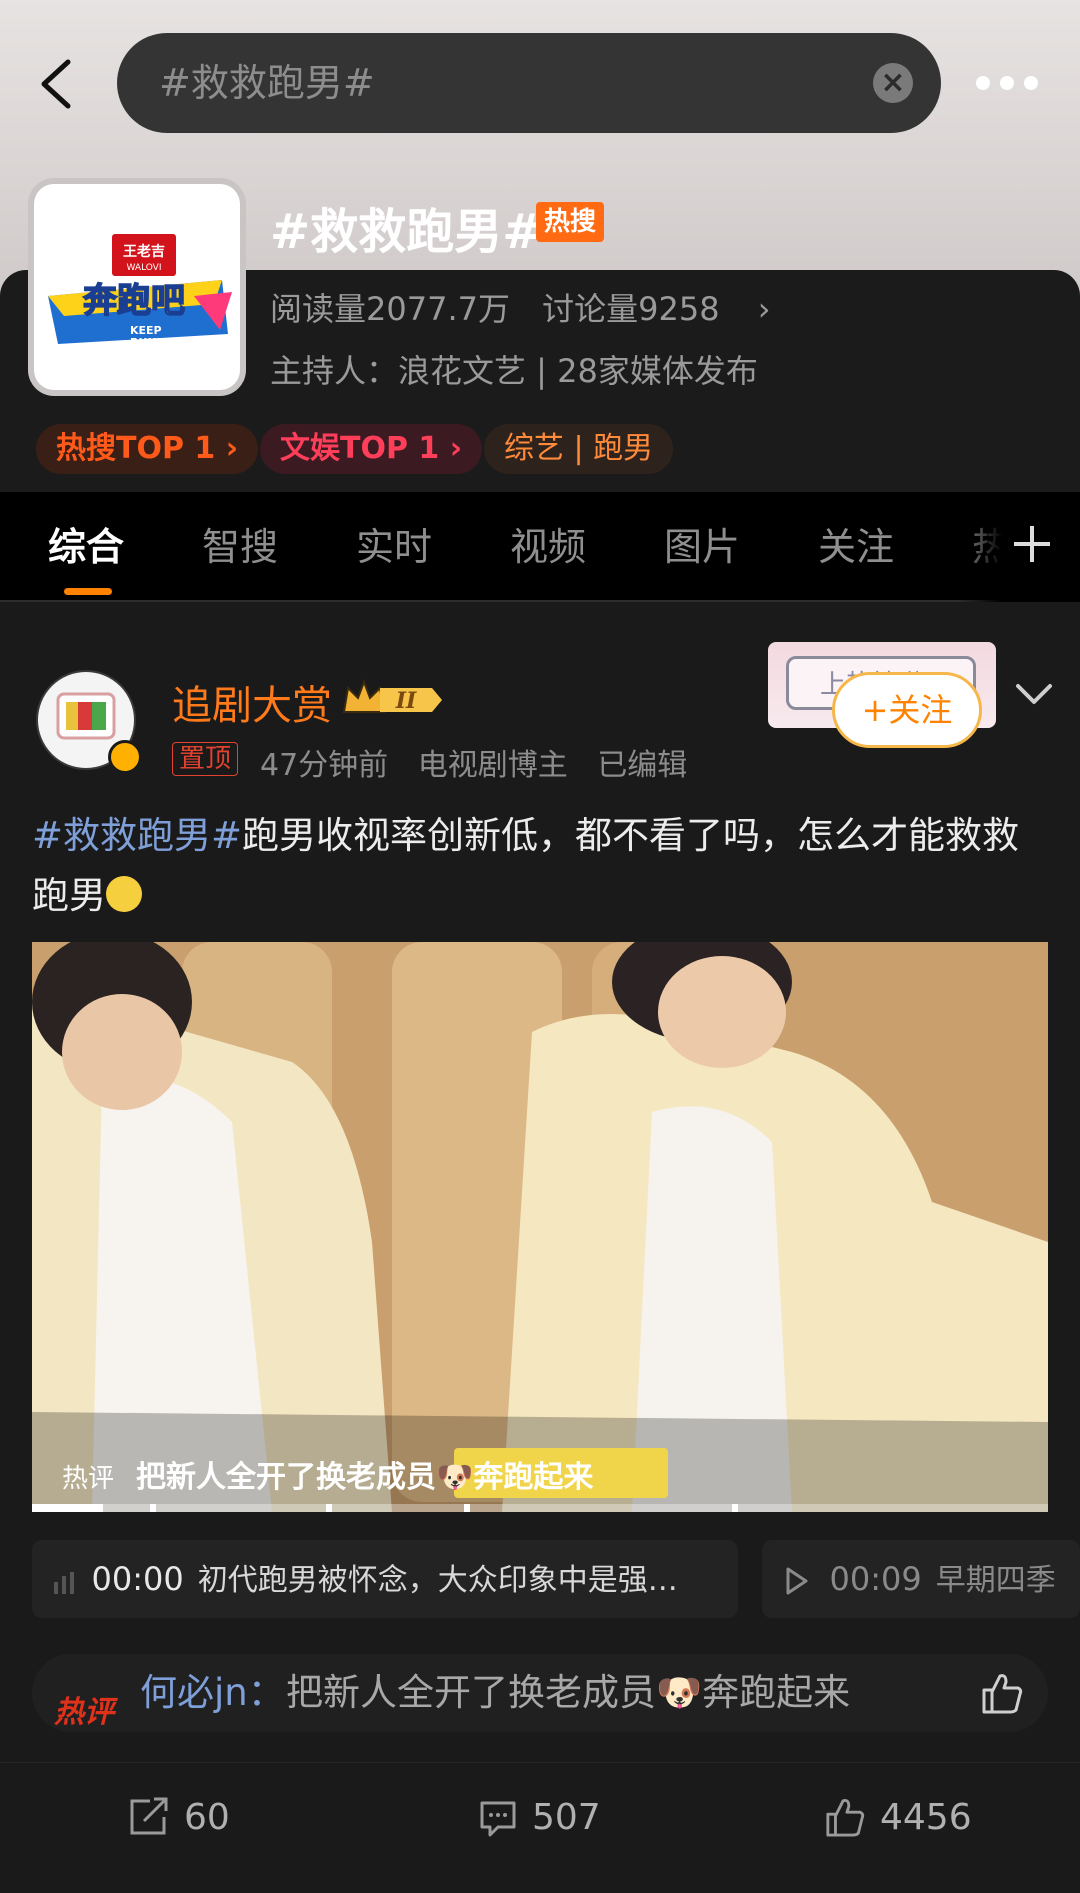 The height and width of the screenshot is (1893, 1080). Describe the element at coordinates (498, 1819) in the screenshot. I see `comment-icon` at that location.